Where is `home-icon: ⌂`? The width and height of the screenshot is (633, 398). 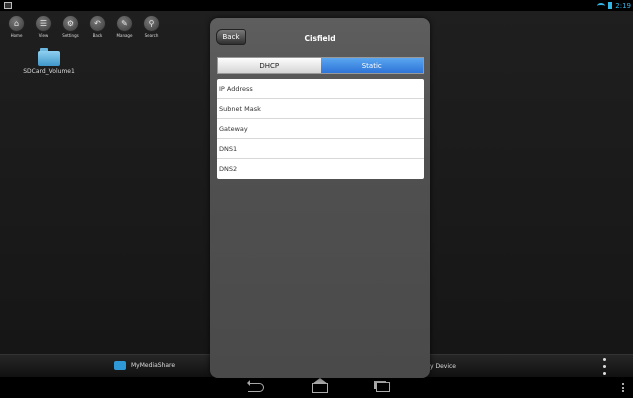 home-icon: ⌂ is located at coordinates (16, 23).